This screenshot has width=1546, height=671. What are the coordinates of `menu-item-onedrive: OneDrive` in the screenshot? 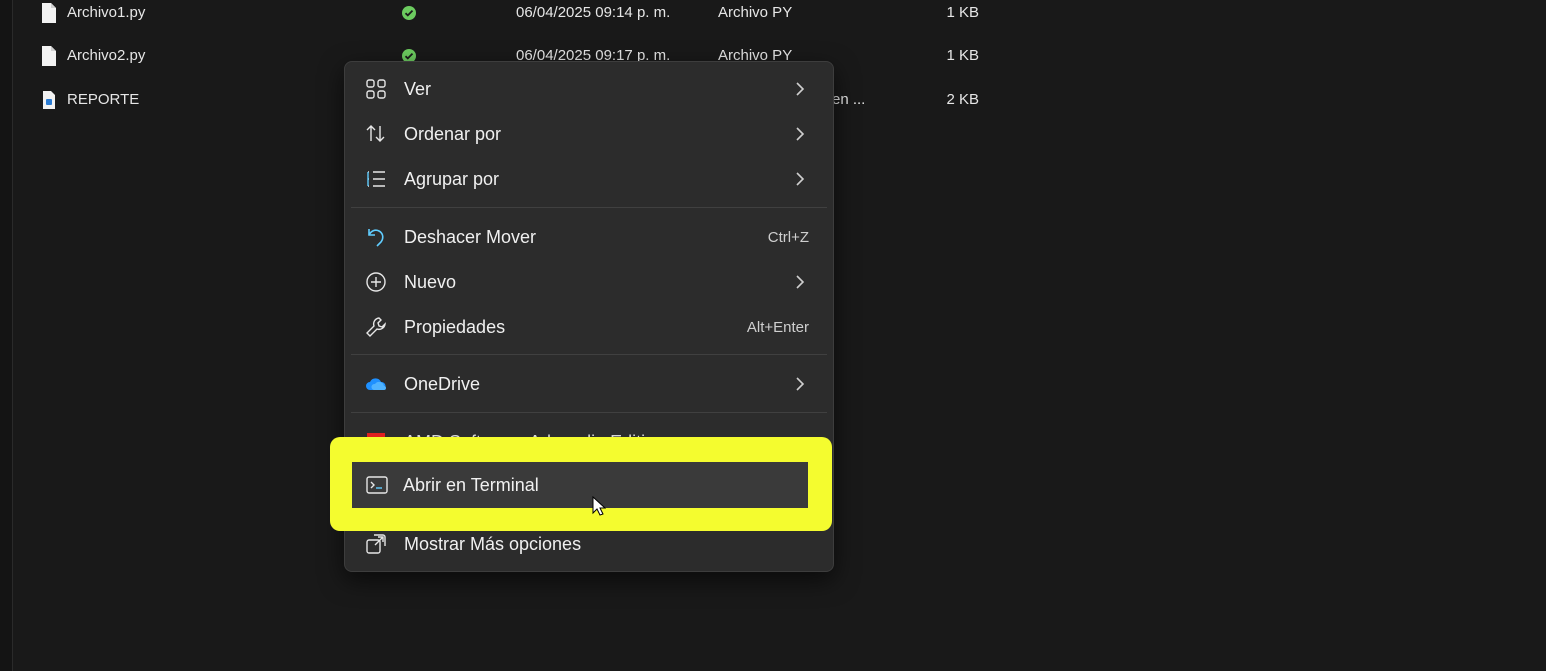 It's located at (589, 384).